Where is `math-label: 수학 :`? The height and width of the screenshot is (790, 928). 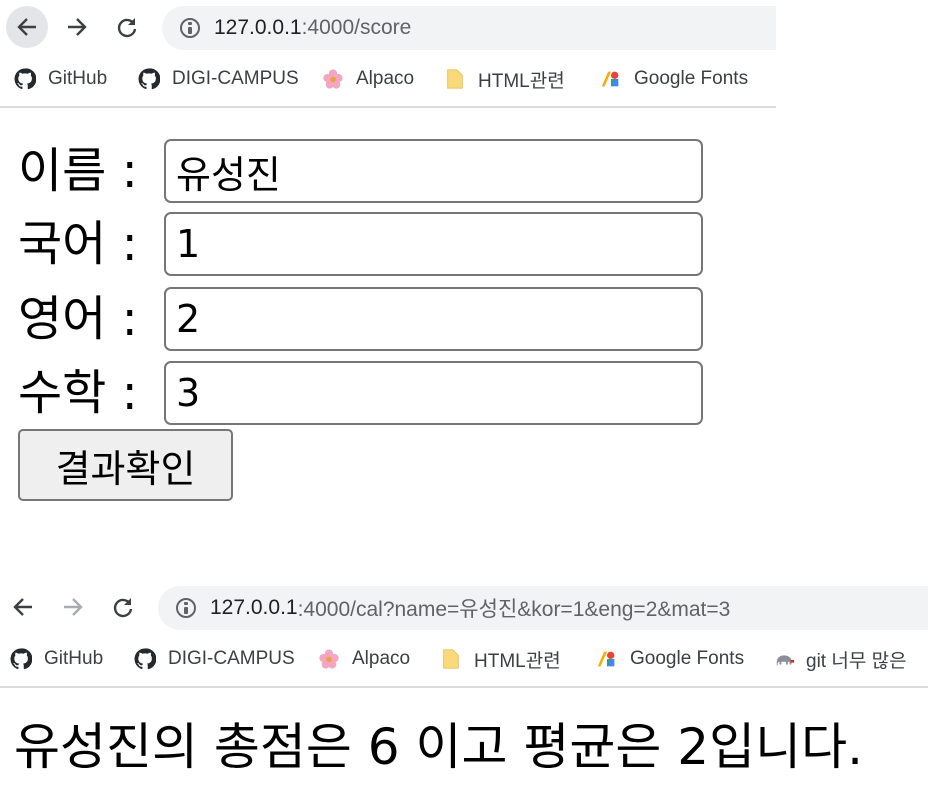 math-label: 수학 : is located at coordinates (78, 393).